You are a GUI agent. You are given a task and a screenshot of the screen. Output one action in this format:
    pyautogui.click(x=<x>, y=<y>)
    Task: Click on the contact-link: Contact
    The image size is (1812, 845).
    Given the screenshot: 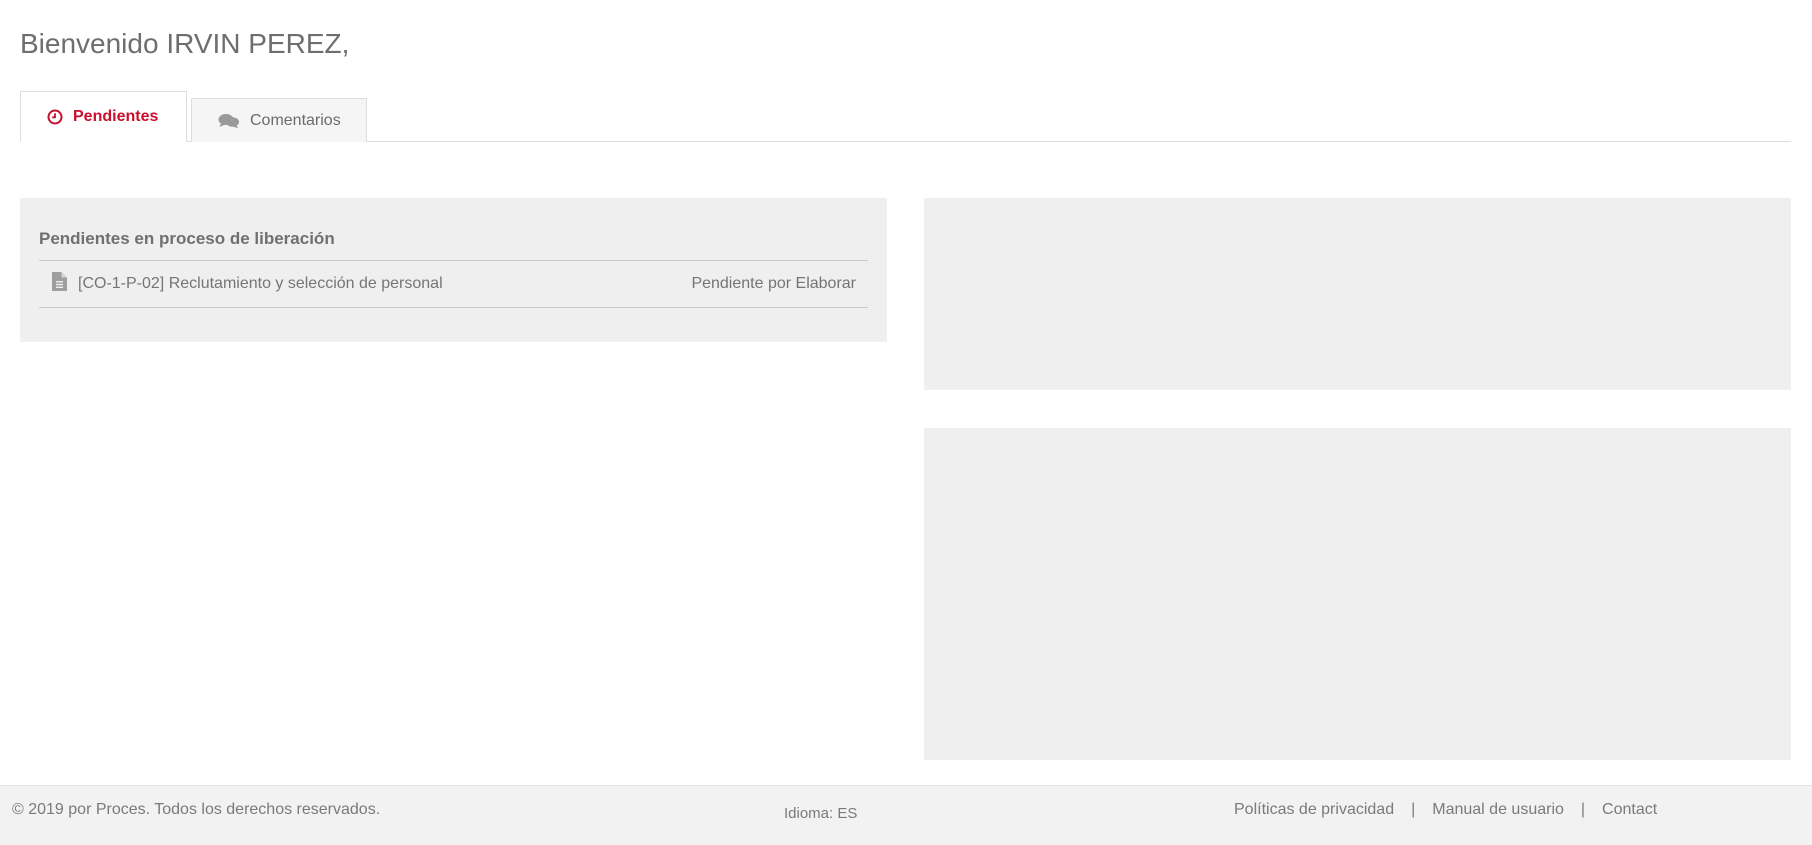 What is the action you would take?
    pyautogui.click(x=1629, y=810)
    